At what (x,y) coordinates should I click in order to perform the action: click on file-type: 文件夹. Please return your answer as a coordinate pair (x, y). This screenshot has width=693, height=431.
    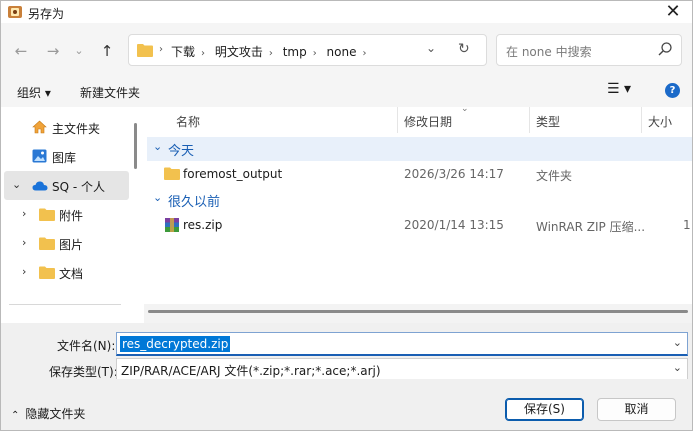
    Looking at the image, I should click on (554, 176).